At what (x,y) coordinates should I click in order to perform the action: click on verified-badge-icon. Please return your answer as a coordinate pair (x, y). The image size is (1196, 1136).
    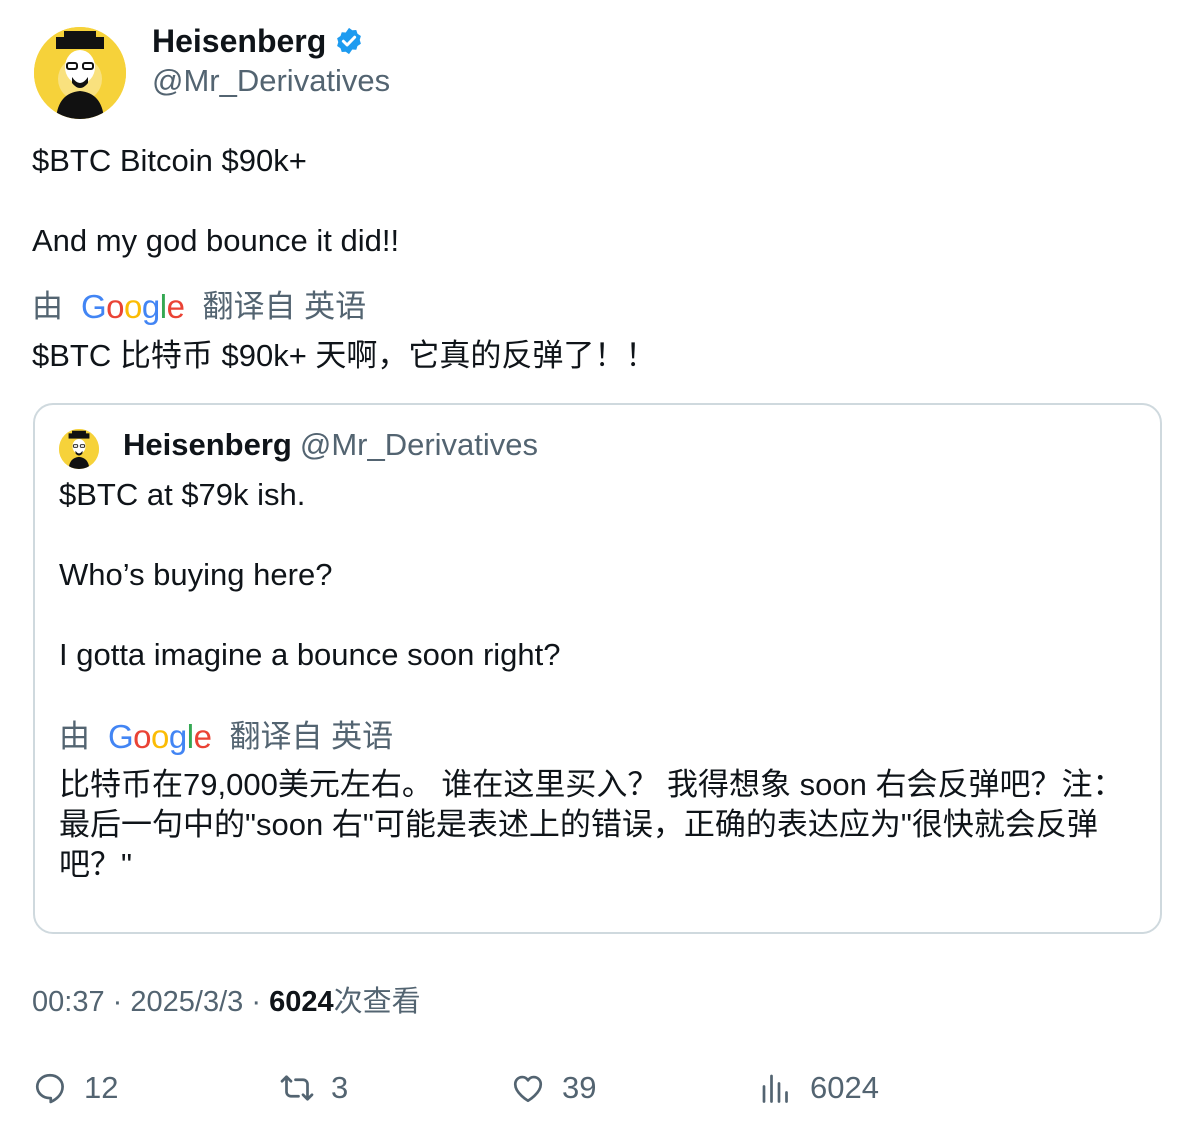
    Looking at the image, I should click on (349, 41).